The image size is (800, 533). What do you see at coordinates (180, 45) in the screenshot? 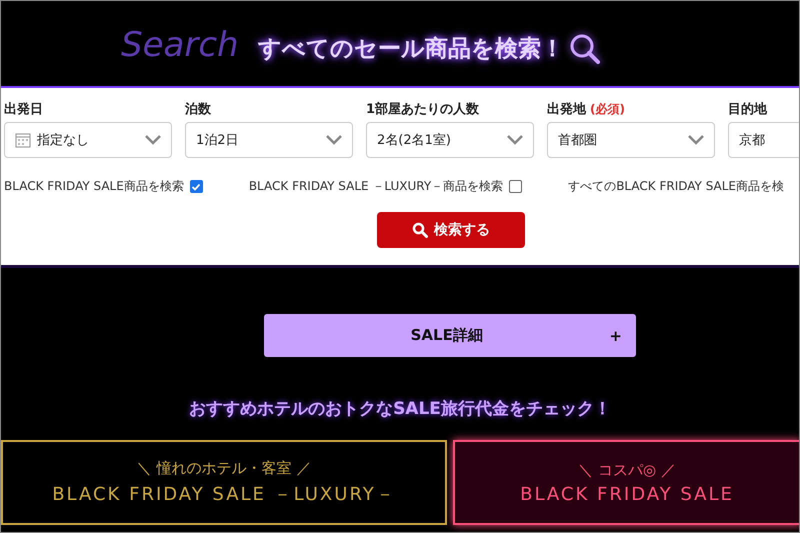
I see `backdrop-word: Search` at bounding box center [180, 45].